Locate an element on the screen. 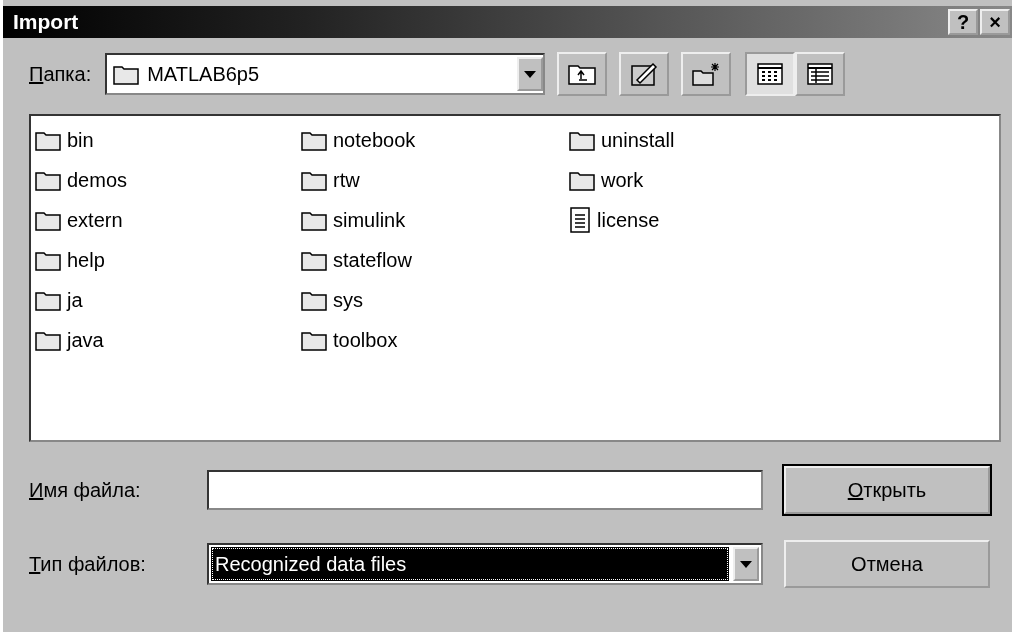 The width and height of the screenshot is (1012, 632). details-view-button is located at coordinates (820, 74).